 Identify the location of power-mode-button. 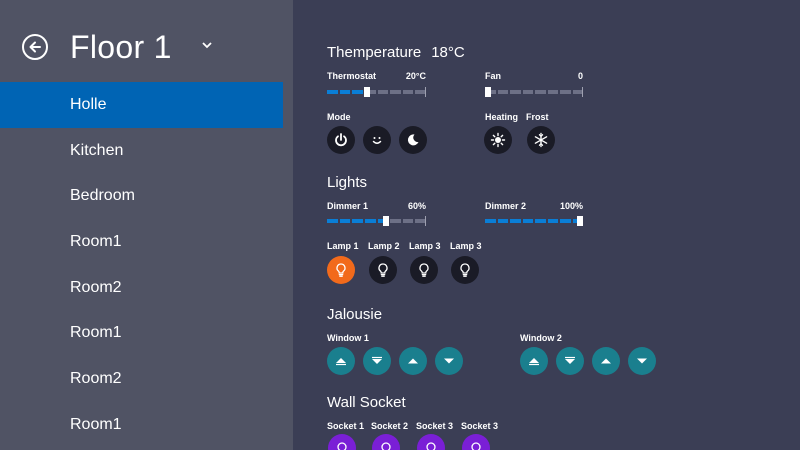
(341, 140).